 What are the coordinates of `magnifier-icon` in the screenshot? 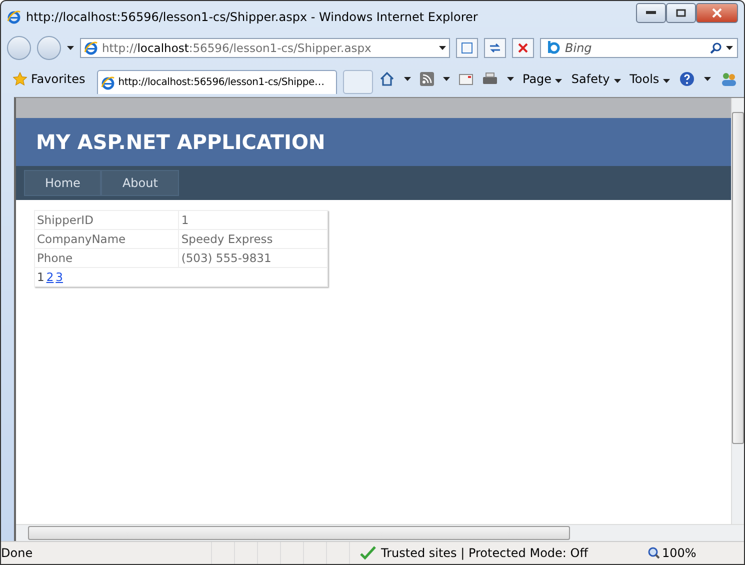 It's located at (654, 553).